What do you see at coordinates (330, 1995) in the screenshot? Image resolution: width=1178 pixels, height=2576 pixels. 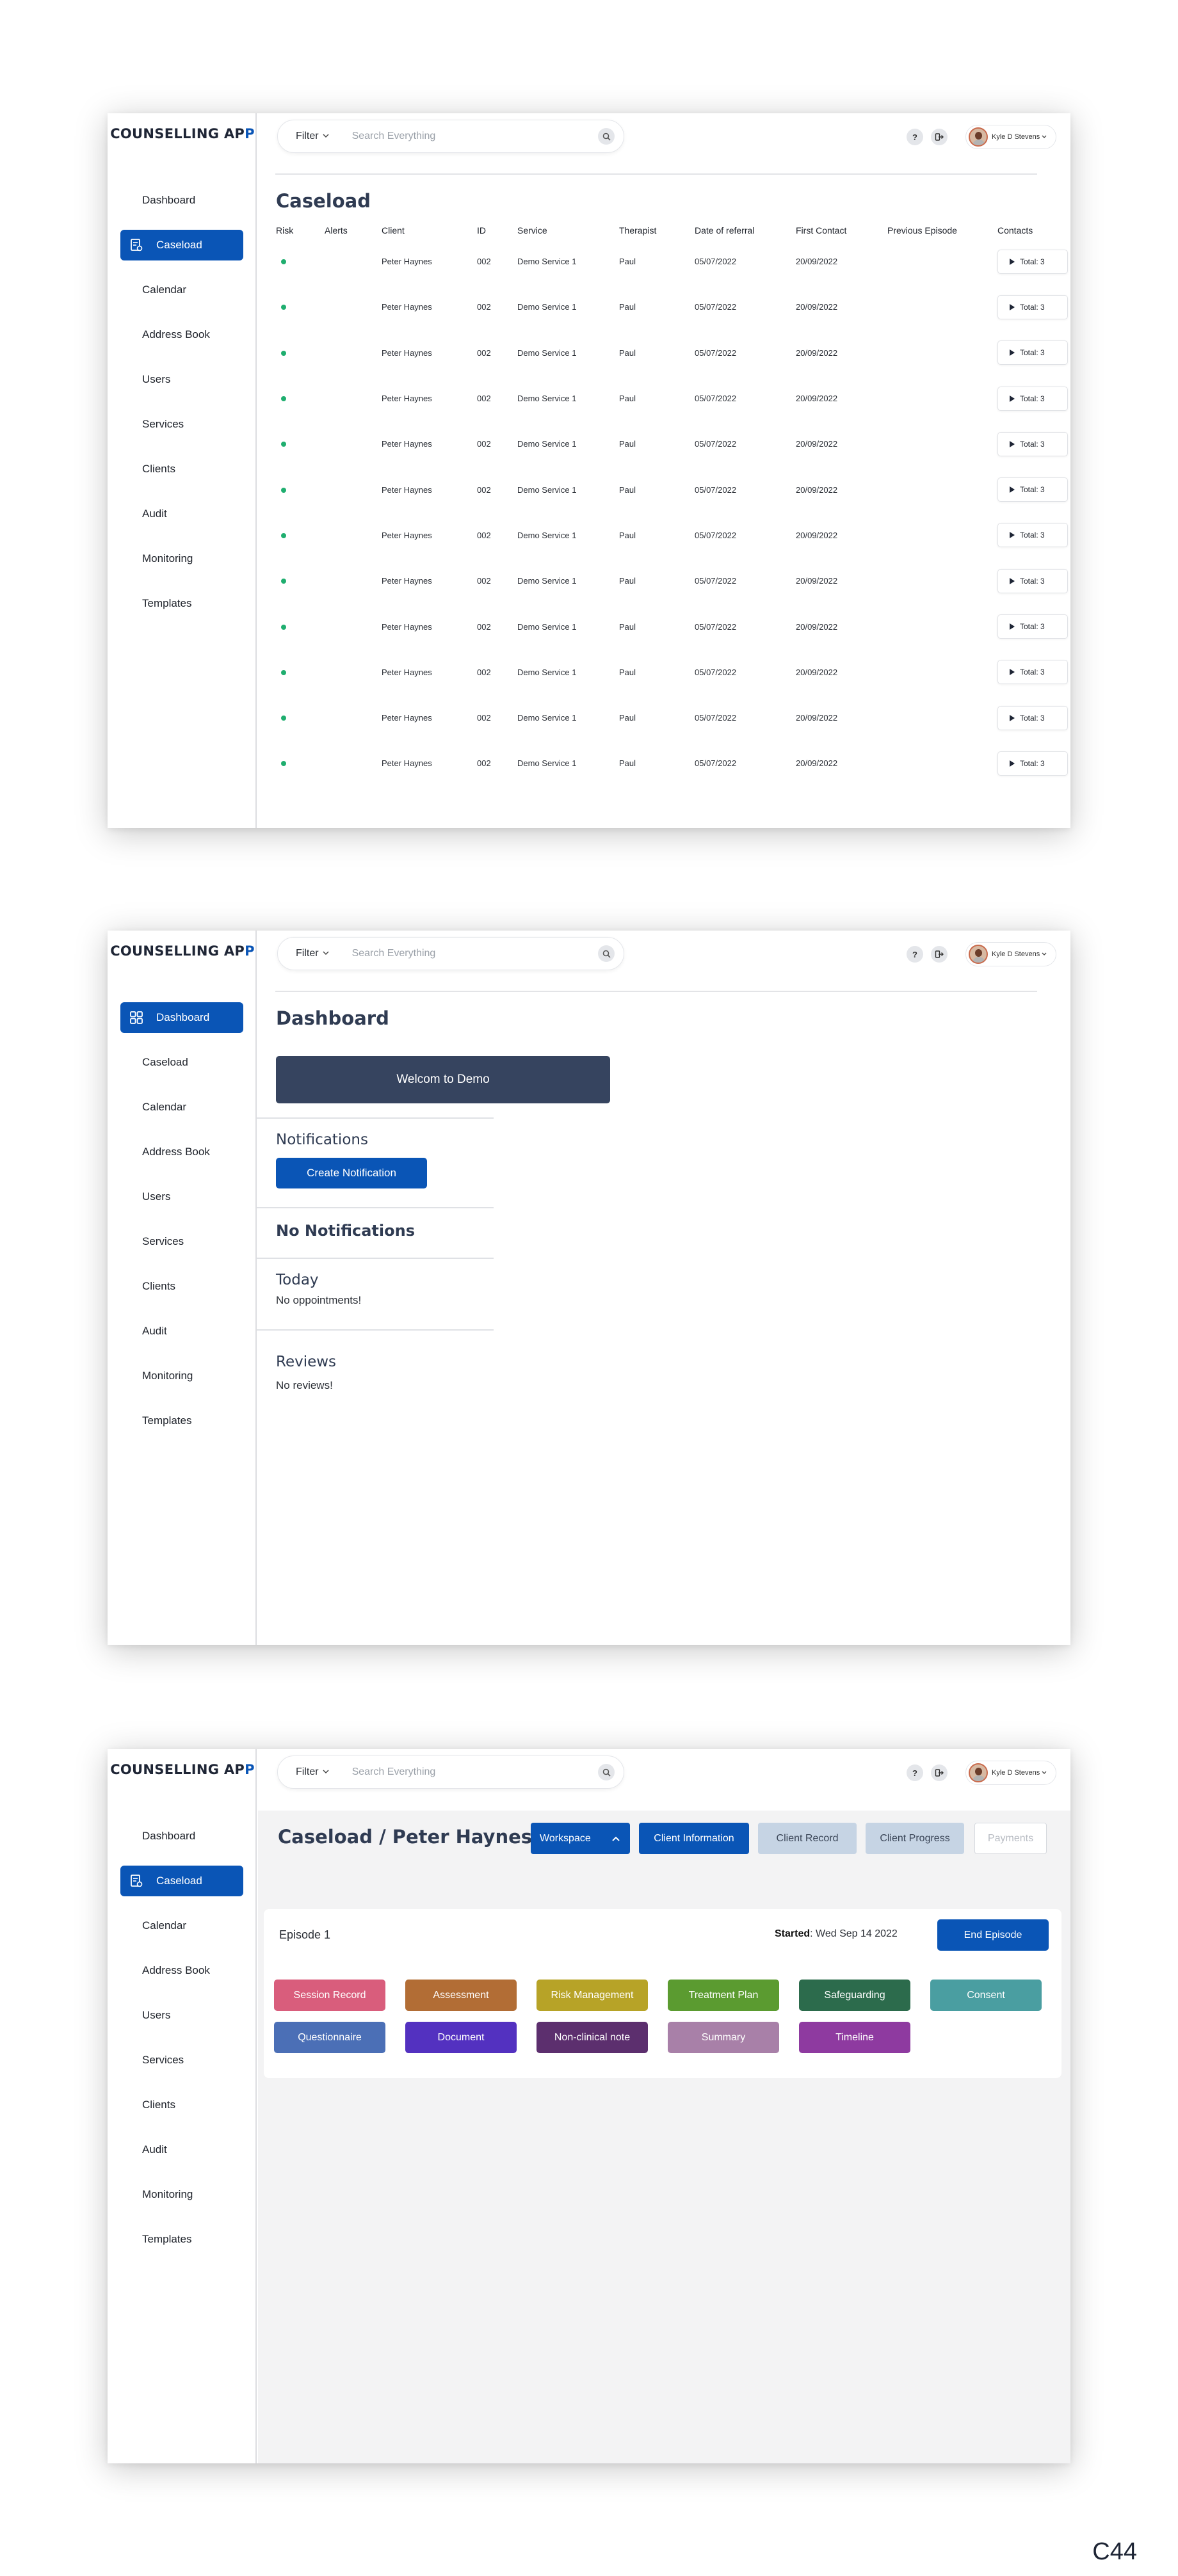 I see `session-record-button: Session Record` at bounding box center [330, 1995].